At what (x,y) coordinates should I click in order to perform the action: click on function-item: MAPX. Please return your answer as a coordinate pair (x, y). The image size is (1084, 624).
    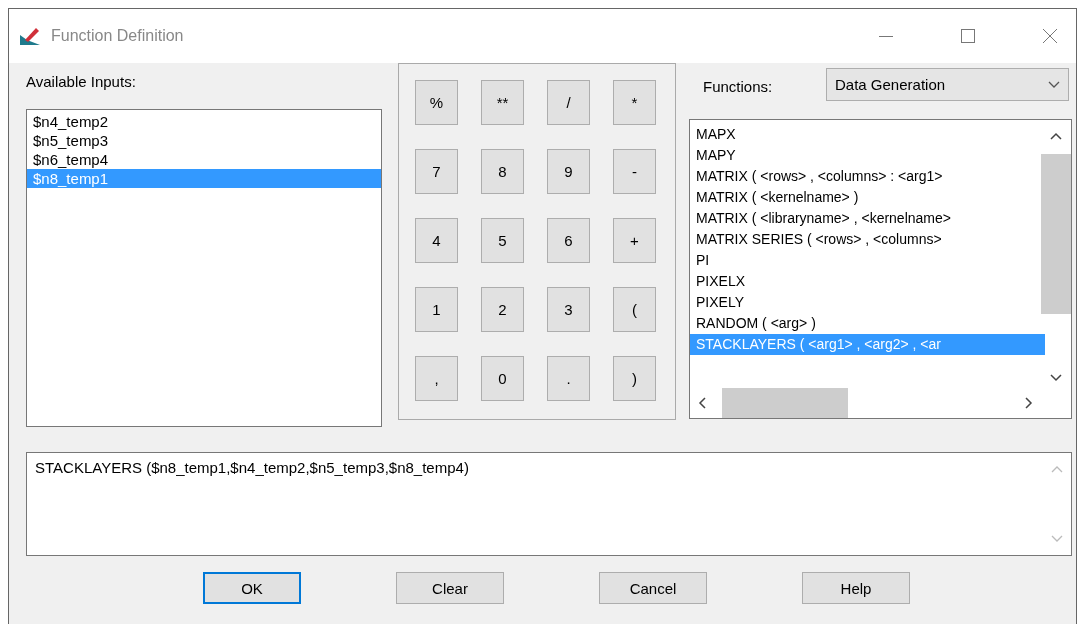
    Looking at the image, I should click on (867, 134).